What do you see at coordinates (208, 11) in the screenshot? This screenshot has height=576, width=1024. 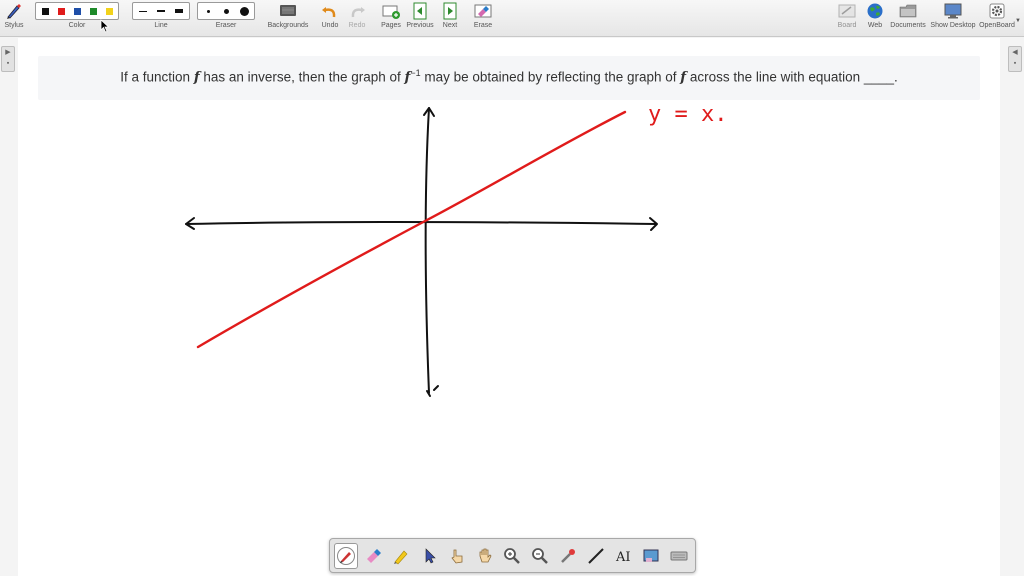 I see `eraser-small-button` at bounding box center [208, 11].